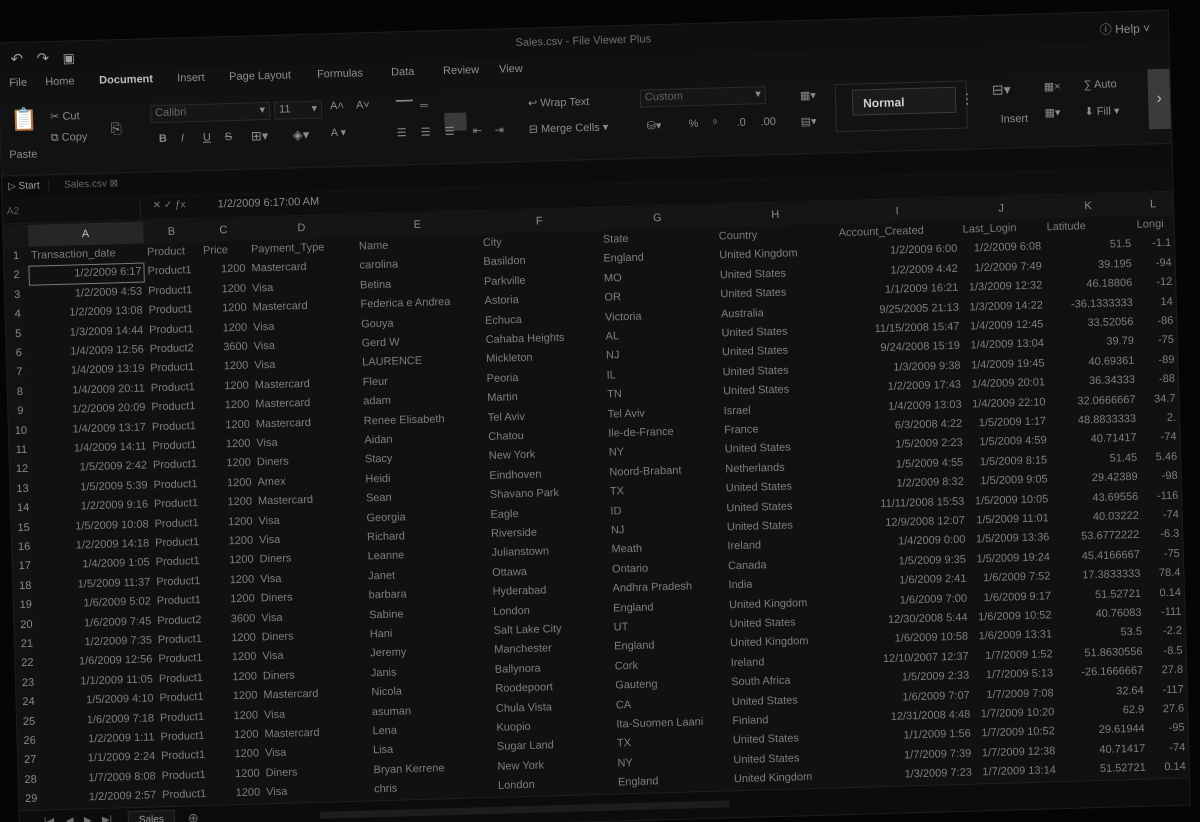 The height and width of the screenshot is (822, 1200). Describe the element at coordinates (906, 544) in the screenshot. I see `data-cell: 1/4/2009 0:00` at that location.